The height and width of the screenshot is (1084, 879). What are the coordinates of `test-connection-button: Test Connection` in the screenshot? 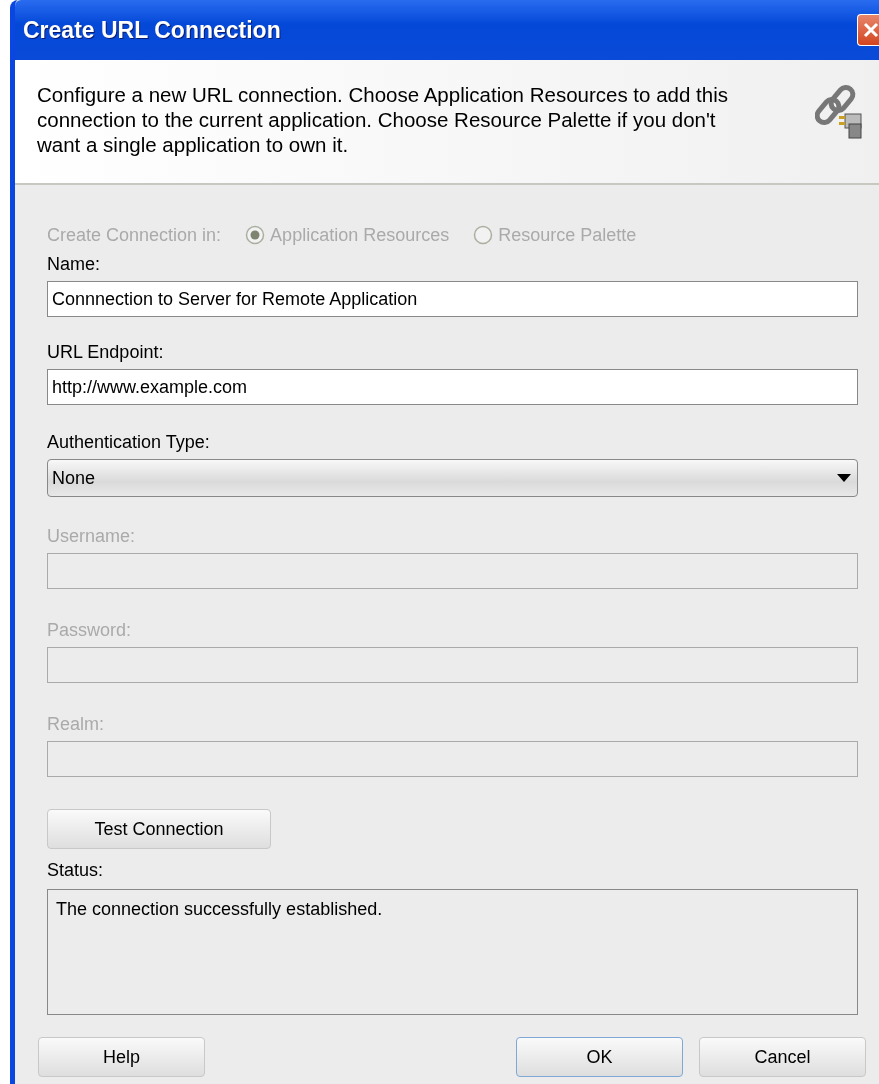 It's located at (159, 829).